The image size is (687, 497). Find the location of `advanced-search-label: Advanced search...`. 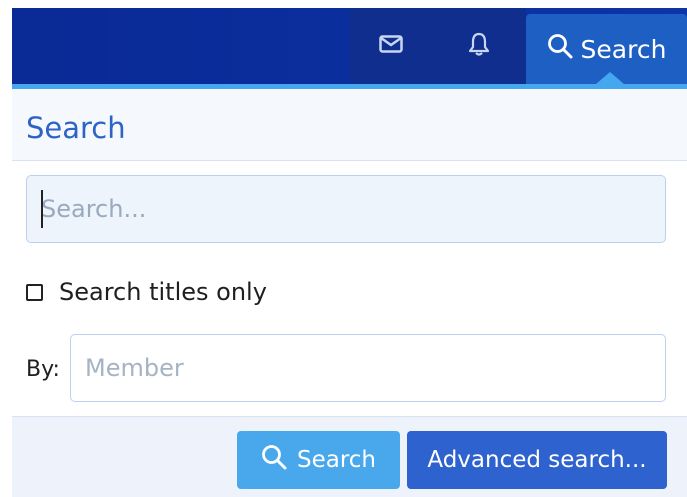

advanced-search-label: Advanced search... is located at coordinates (537, 460).